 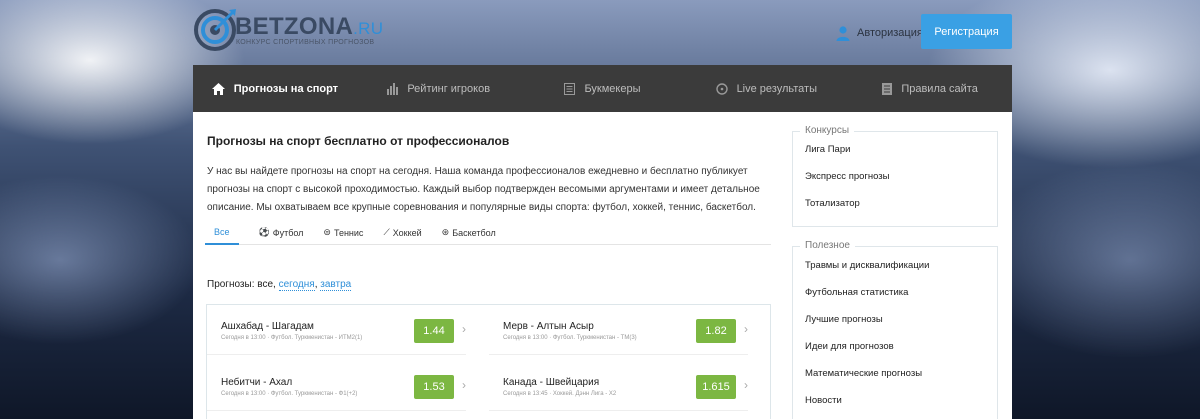 I want to click on brand-tld: .RU, so click(x=368, y=28).